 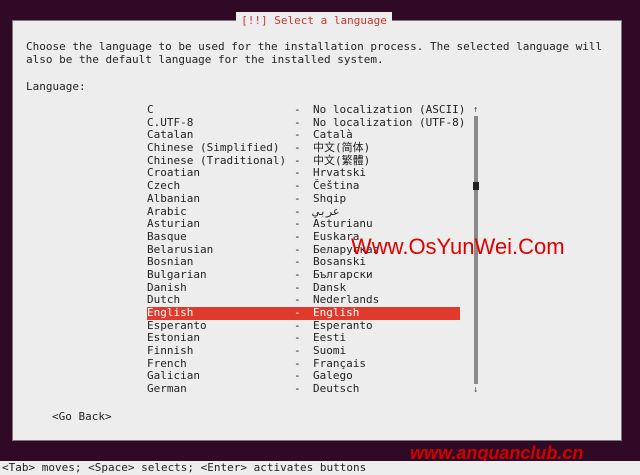 What do you see at coordinates (458, 246) in the screenshot?
I see `watermark-osyunwei: Www.OsYunWei.Com` at bounding box center [458, 246].